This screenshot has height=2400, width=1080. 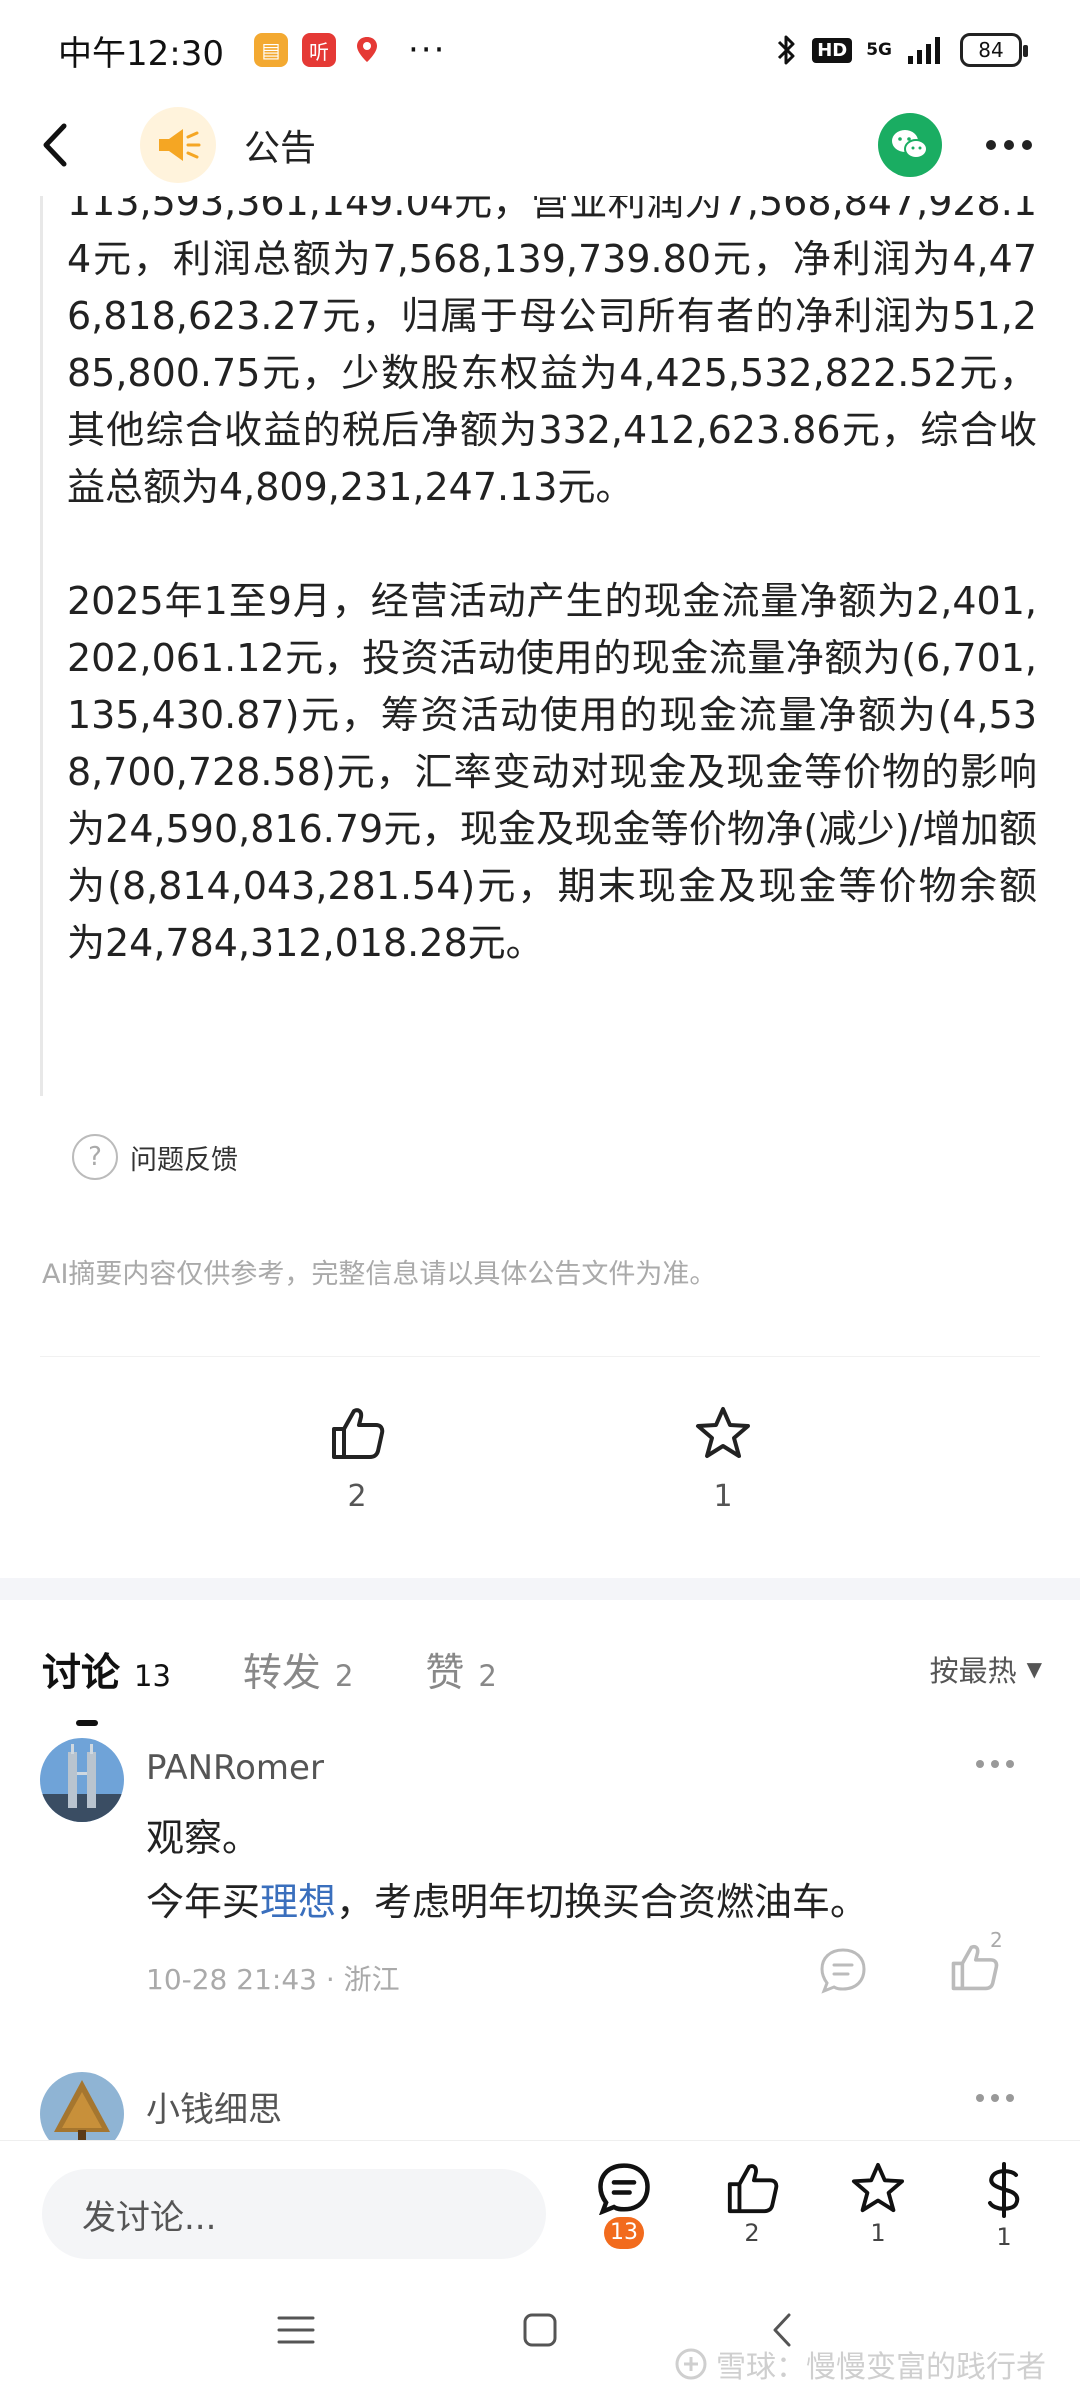 I want to click on bluetooth-icon, so click(x=786, y=50).